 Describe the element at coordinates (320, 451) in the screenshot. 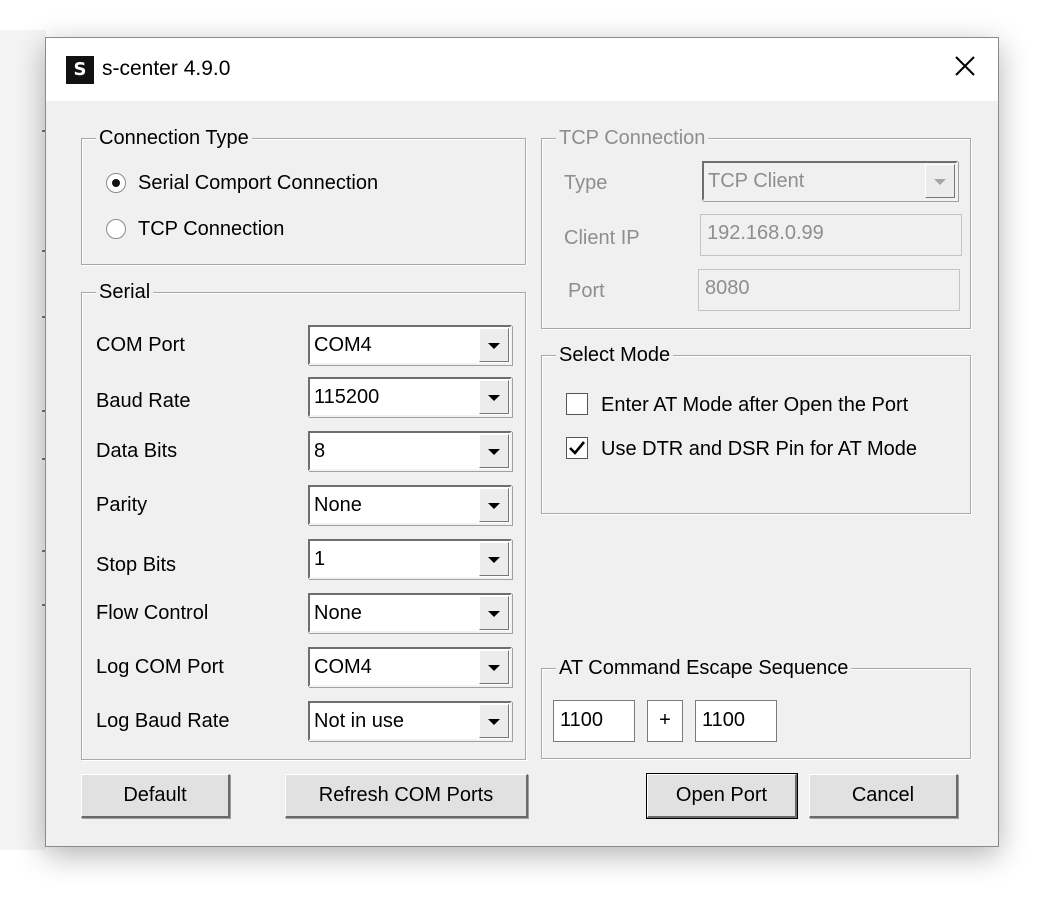

I see `data-bits-value: 8` at that location.